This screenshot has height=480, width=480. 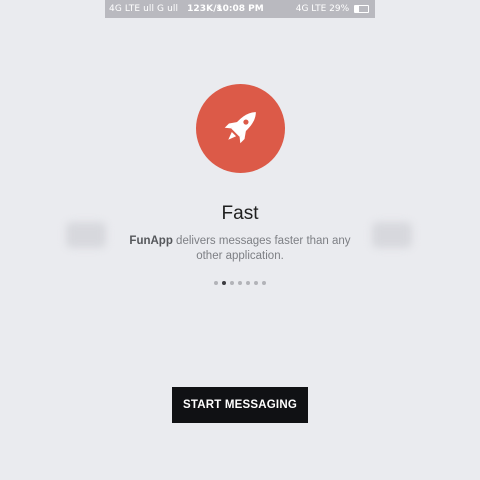 What do you see at coordinates (86, 235) in the screenshot?
I see `previous-slide-peek` at bounding box center [86, 235].